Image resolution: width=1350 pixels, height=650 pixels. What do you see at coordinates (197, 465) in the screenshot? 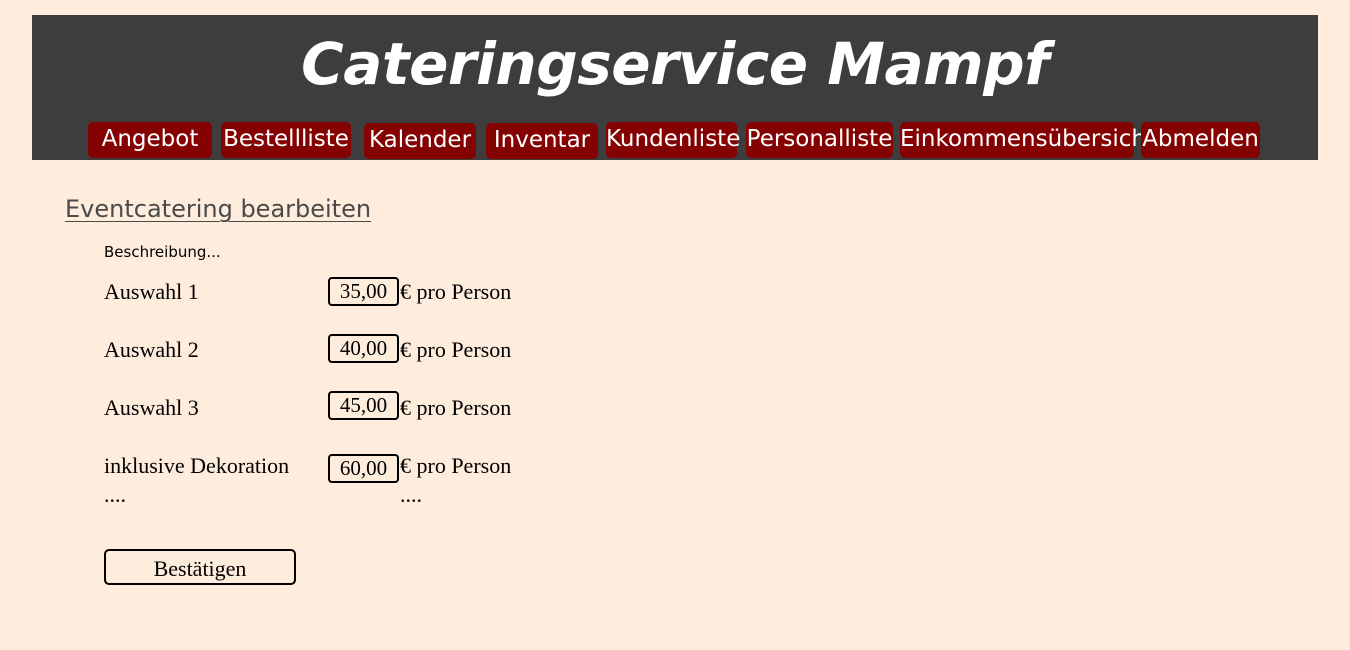
I see `option-label: inklusive Dekoration` at bounding box center [197, 465].